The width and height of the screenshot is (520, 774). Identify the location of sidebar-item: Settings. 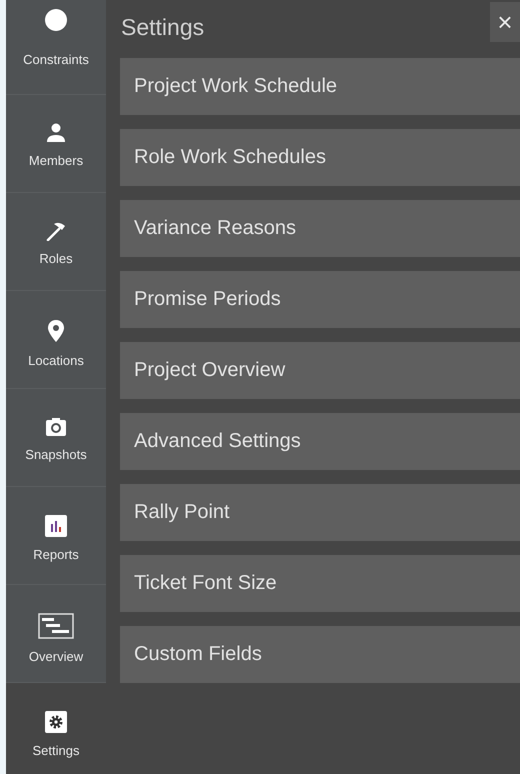
(56, 728).